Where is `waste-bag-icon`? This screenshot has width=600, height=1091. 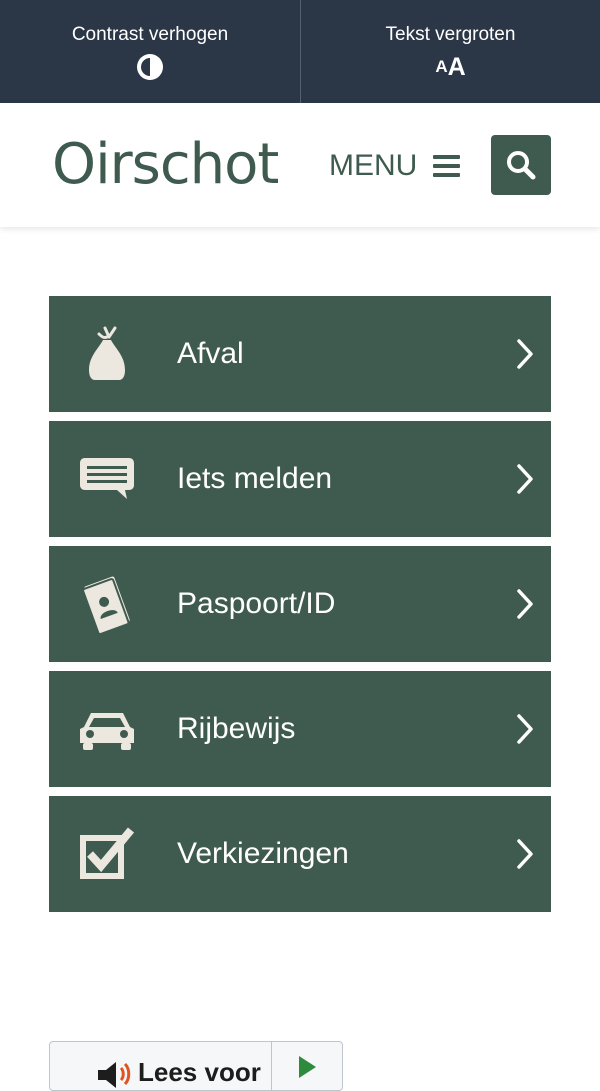 waste-bag-icon is located at coordinates (107, 354).